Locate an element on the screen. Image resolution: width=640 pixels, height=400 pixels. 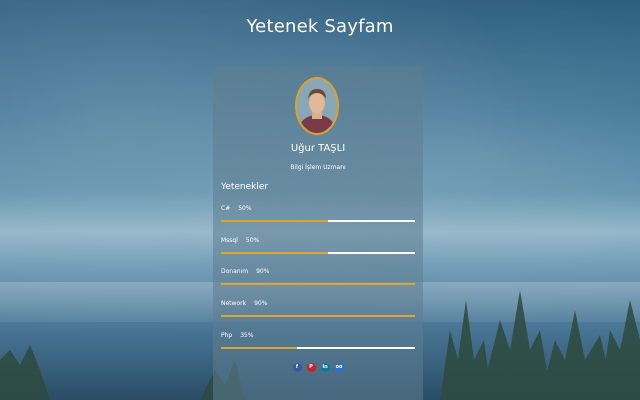
facebook-icon: f is located at coordinates (297, 367).